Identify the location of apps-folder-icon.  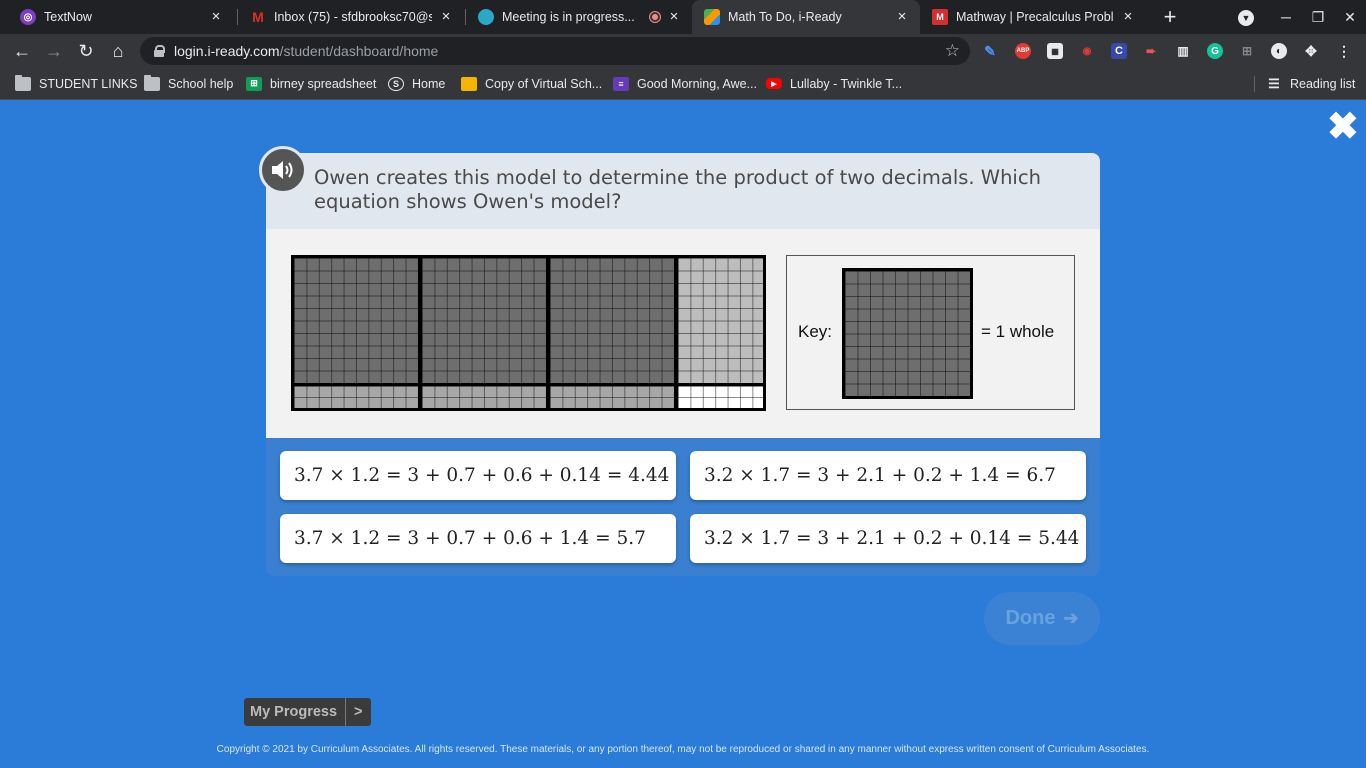
(23, 82).